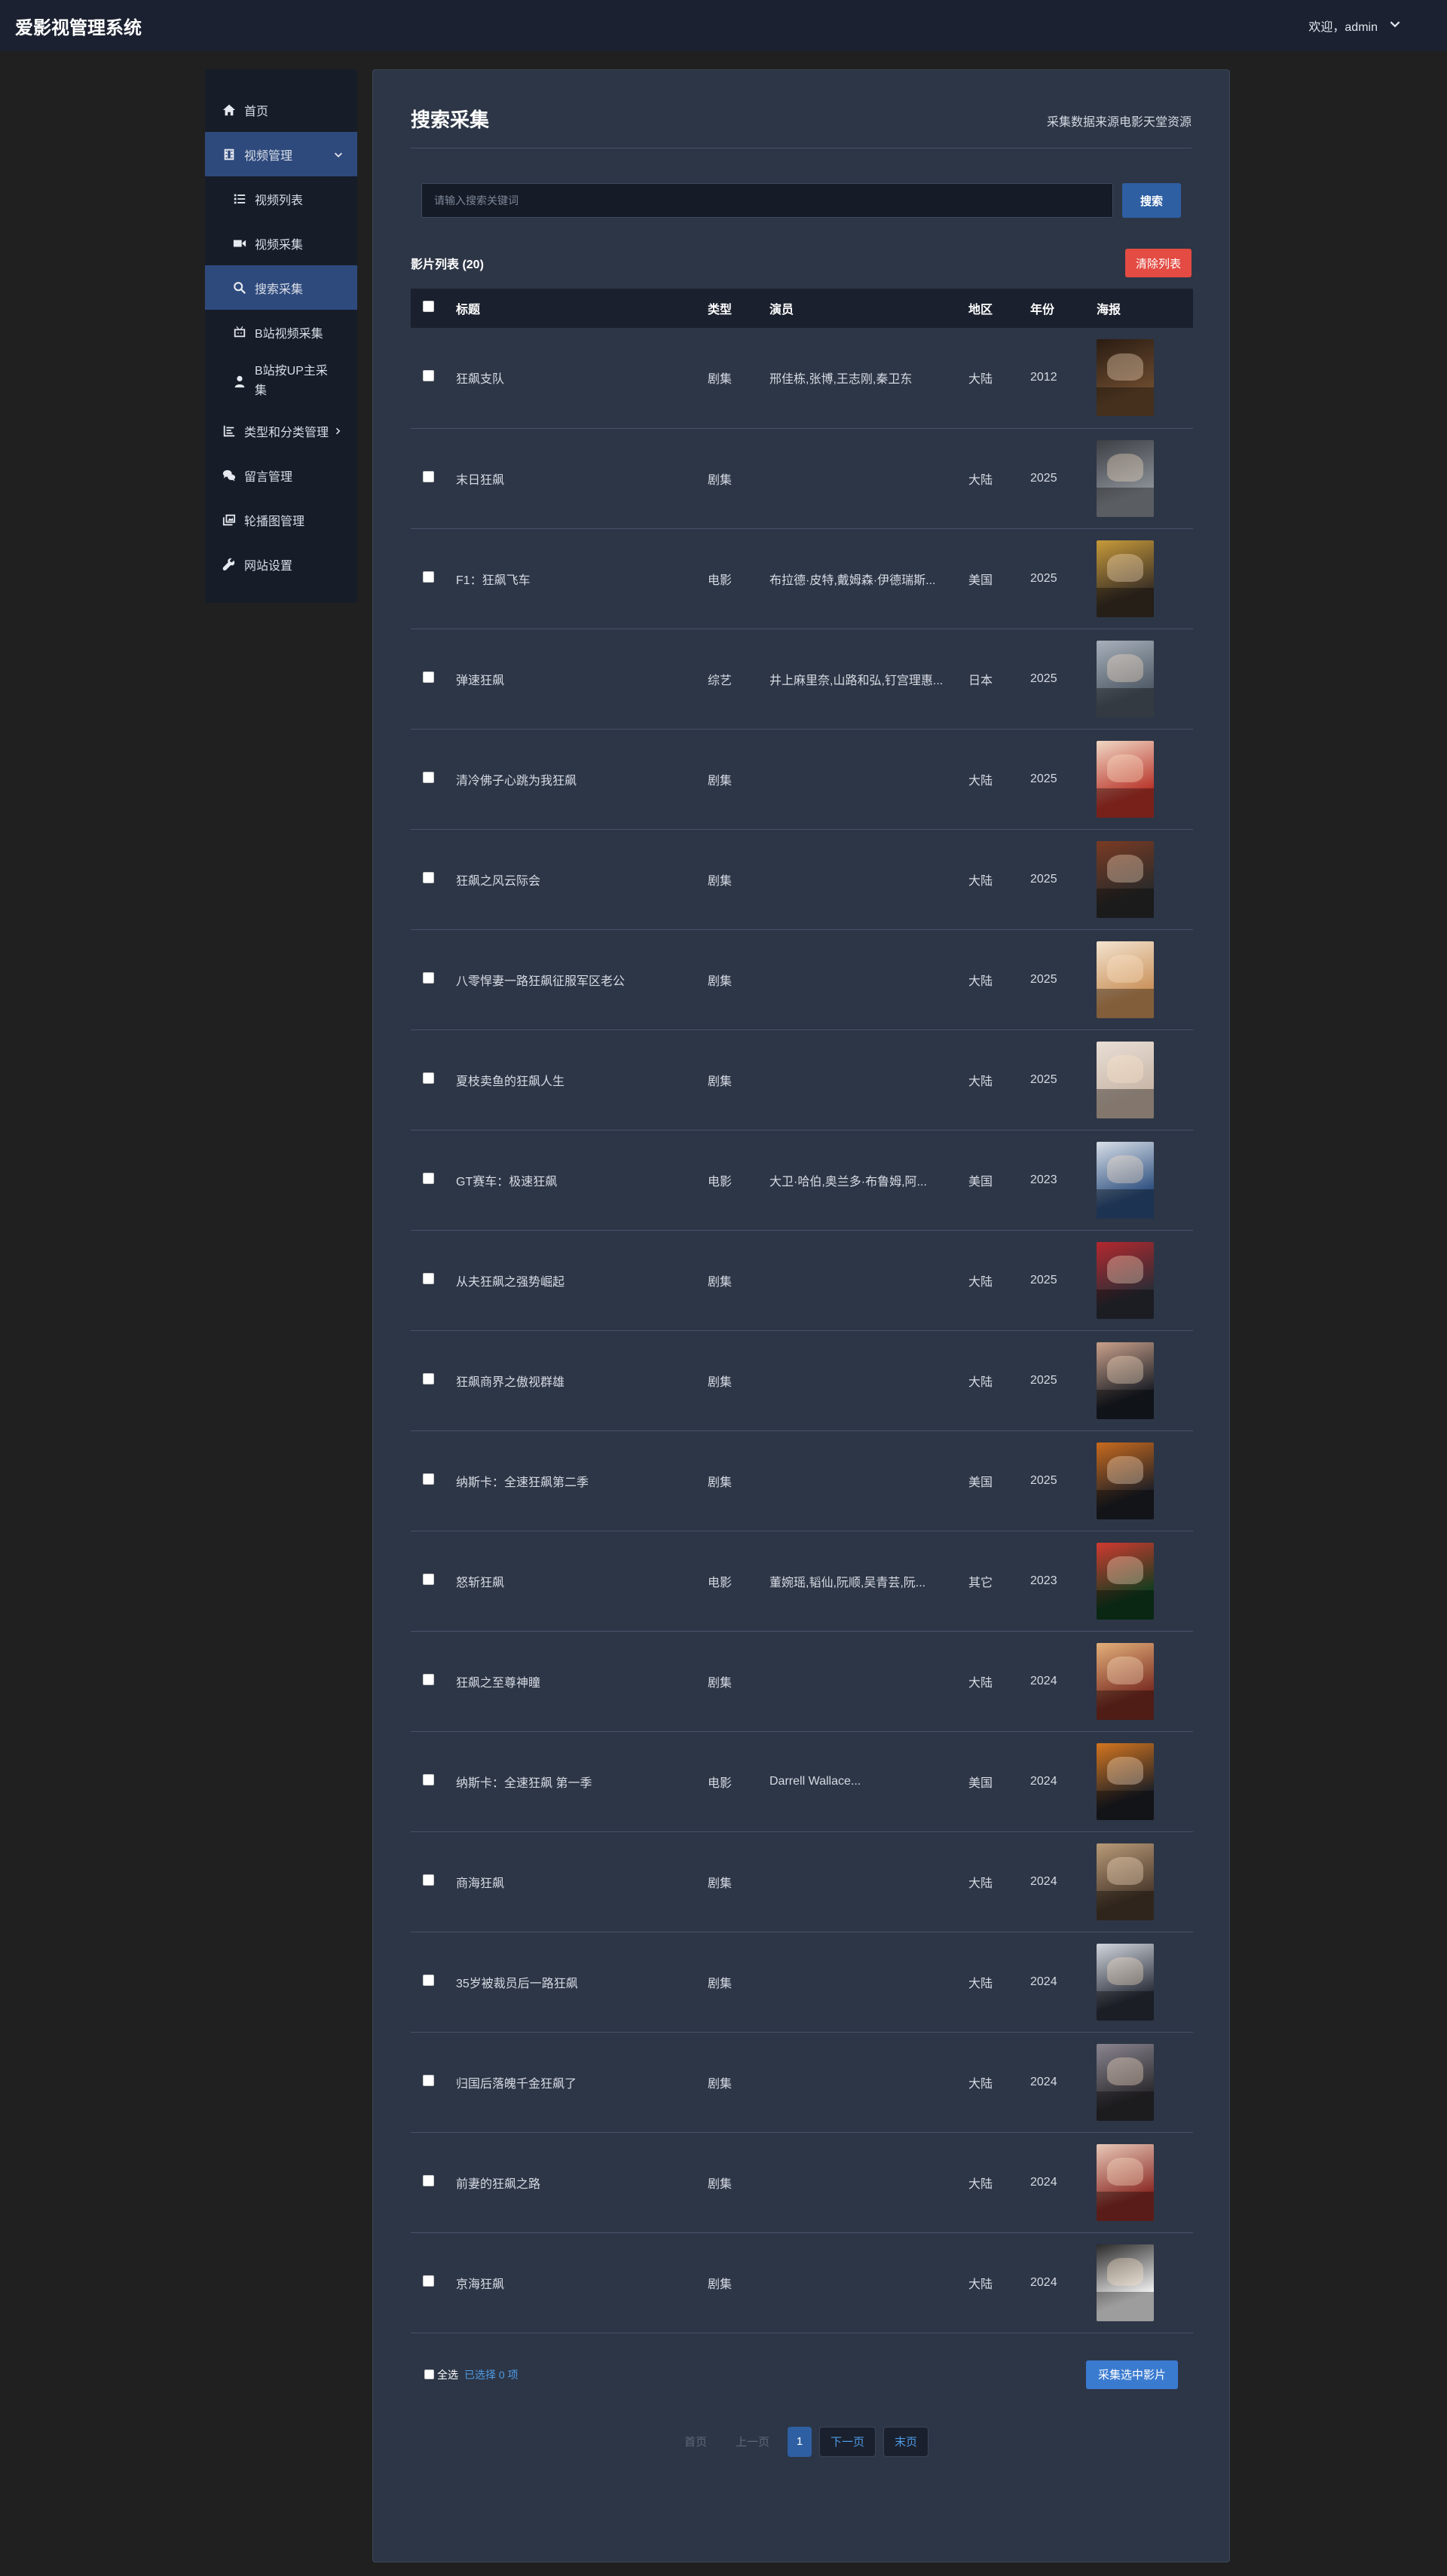  What do you see at coordinates (494, 581) in the screenshot?
I see `row-title: F1：狂飙飞车` at bounding box center [494, 581].